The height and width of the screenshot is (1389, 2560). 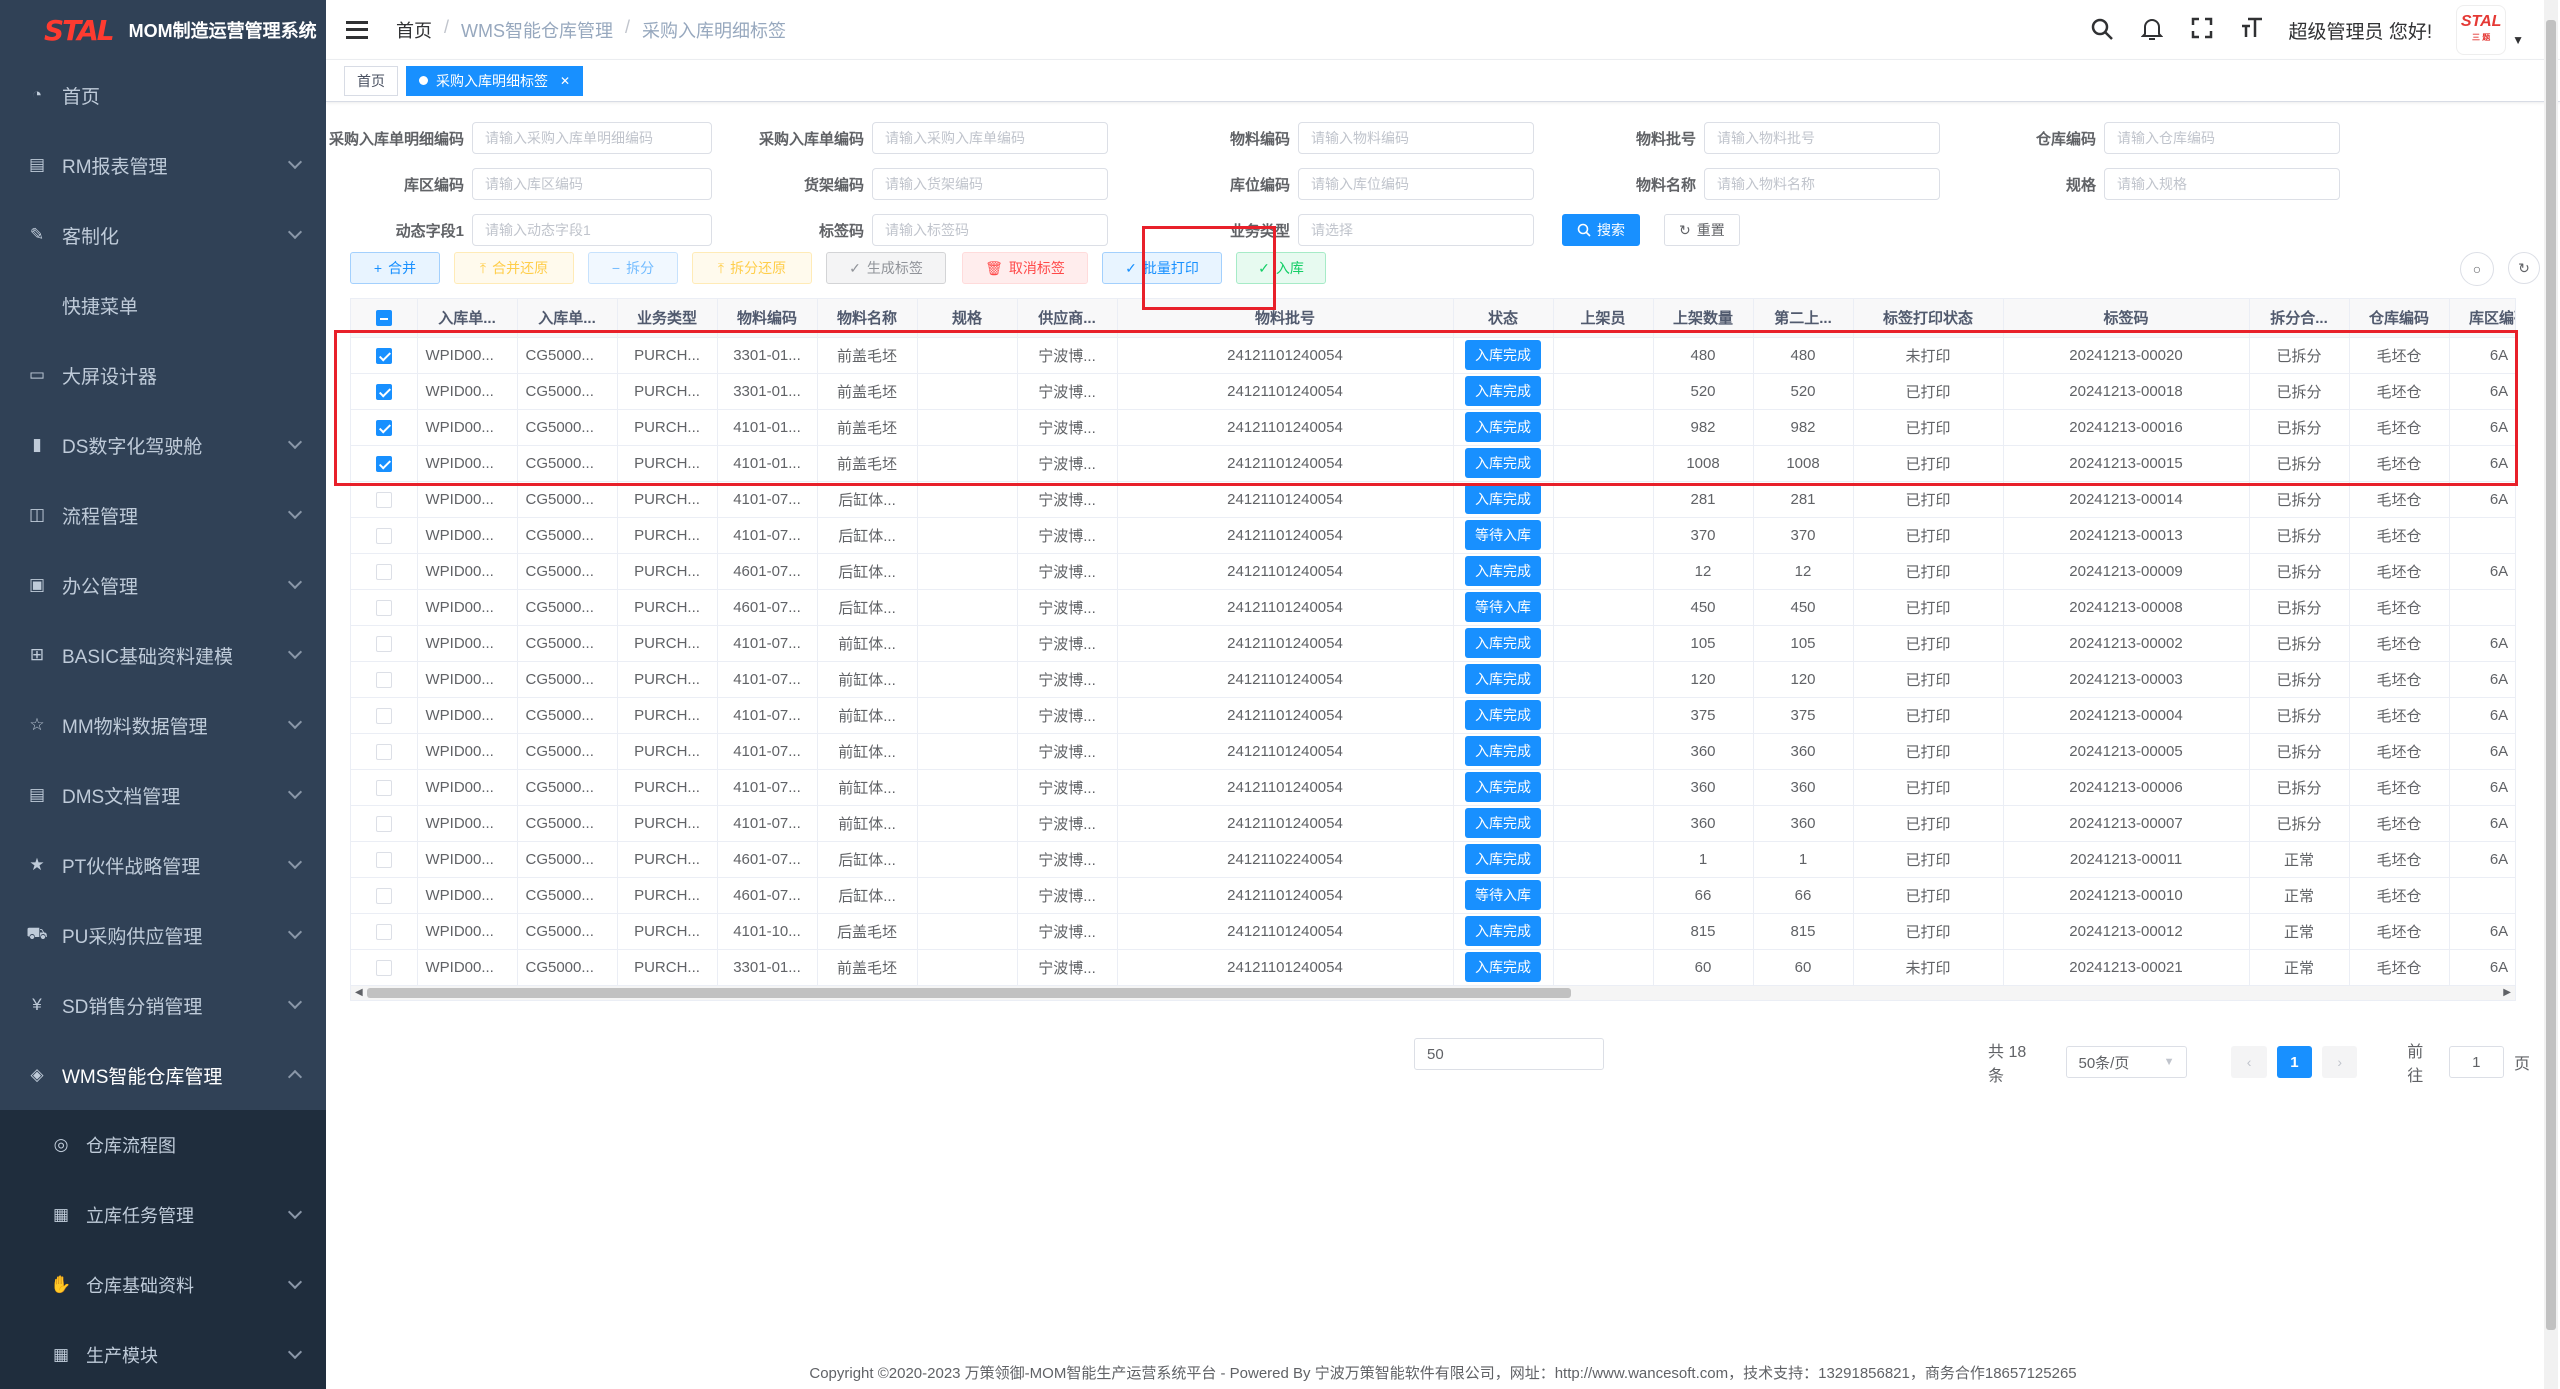 What do you see at coordinates (163, 235) in the screenshot?
I see `sidebar-item-2: ✎ 客制化` at bounding box center [163, 235].